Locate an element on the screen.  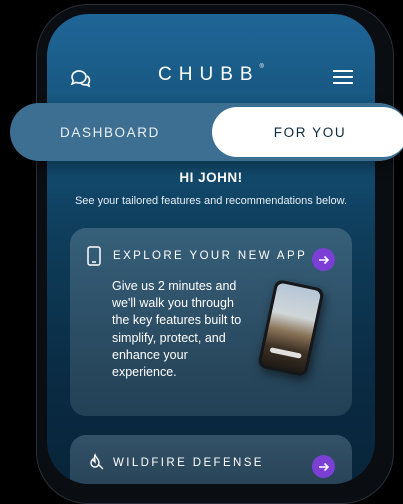
chubb-logo: CHUBB® is located at coordinates (211, 75).